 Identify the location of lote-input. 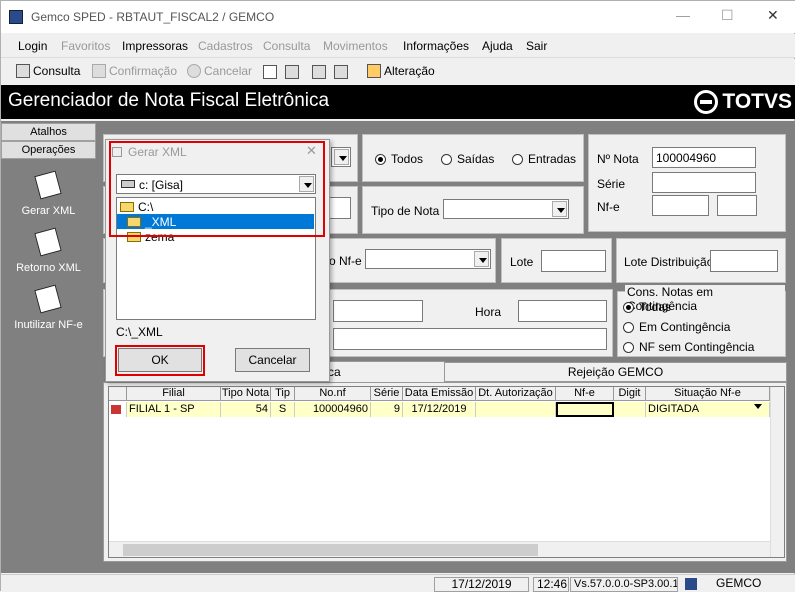
(573, 261).